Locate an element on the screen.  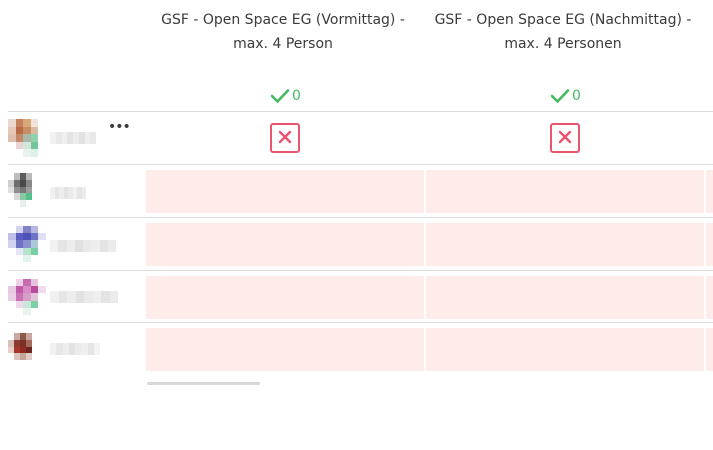
participant-row-current-user: ••• is located at coordinates (360, 137).